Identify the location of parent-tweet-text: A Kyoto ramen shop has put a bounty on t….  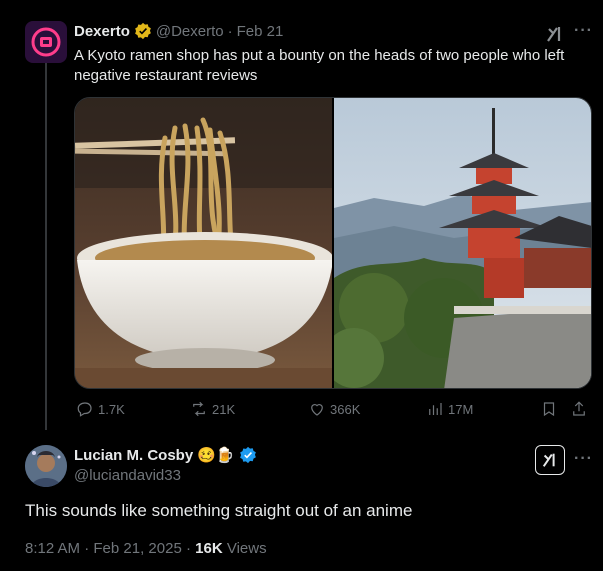
(319, 65).